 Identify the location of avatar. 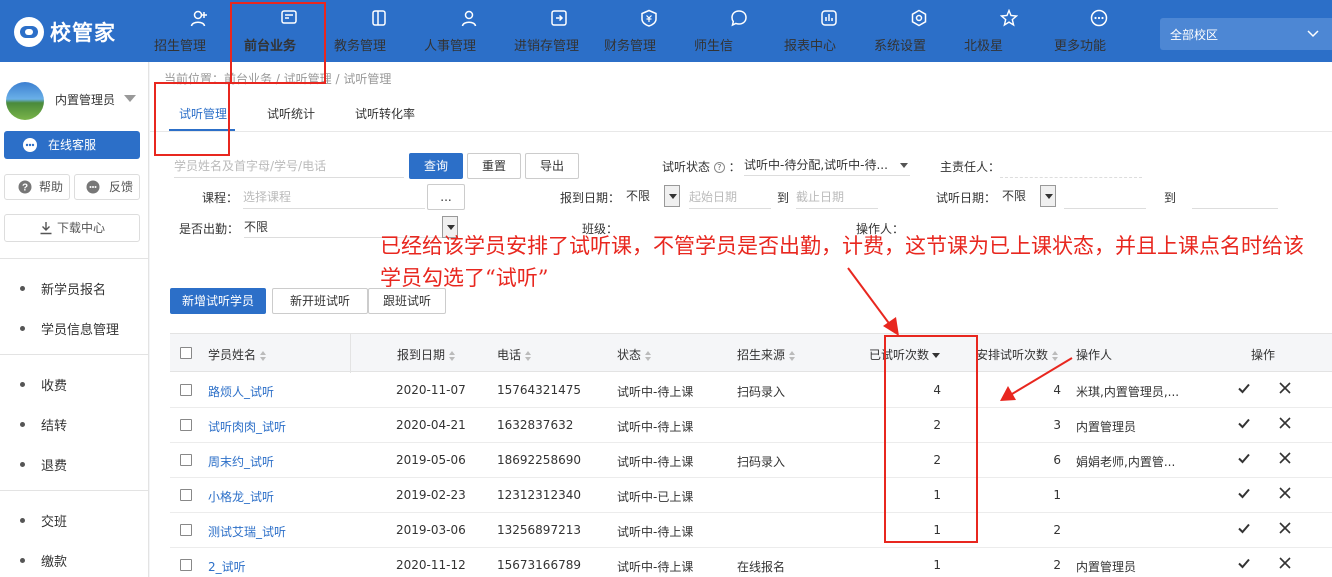
(25, 101).